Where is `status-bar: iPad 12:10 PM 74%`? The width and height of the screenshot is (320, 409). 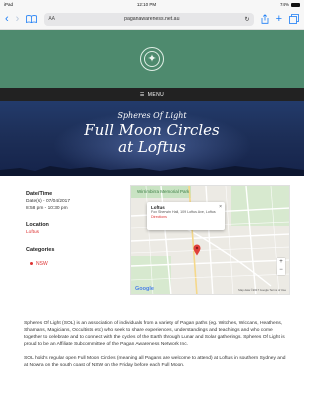
status-bar: iPad 12:10 PM 74% is located at coordinates (152, 4).